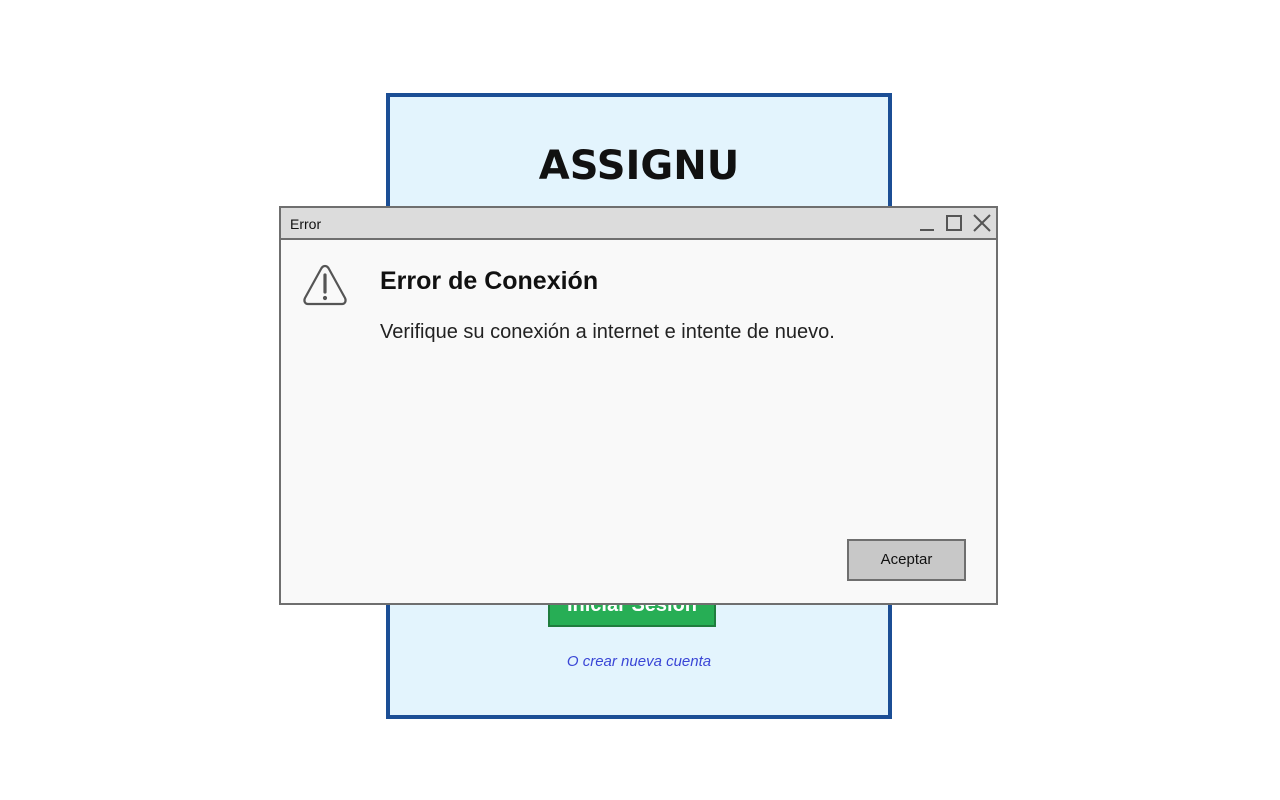 This screenshot has height=800, width=1280. Describe the element at coordinates (306, 224) in the screenshot. I see `dialog-window-title: Error` at that location.